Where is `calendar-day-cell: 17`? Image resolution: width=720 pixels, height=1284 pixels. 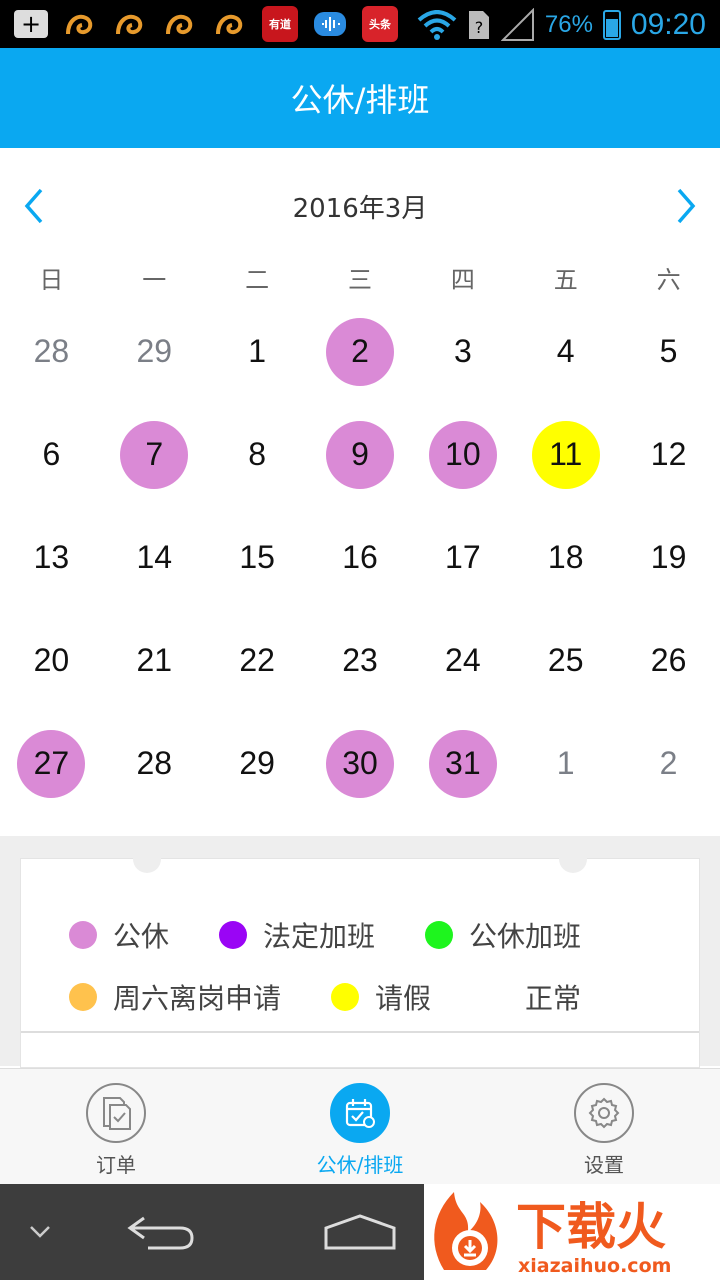 calendar-day-cell: 17 is located at coordinates (462, 557).